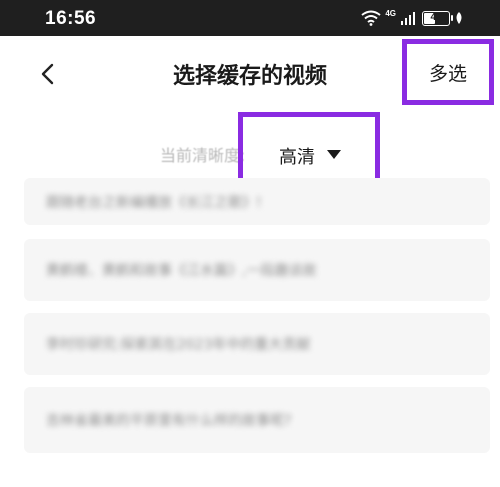 The width and height of the screenshot is (500, 487). I want to click on status-icons: 4G 47, so click(412, 18).